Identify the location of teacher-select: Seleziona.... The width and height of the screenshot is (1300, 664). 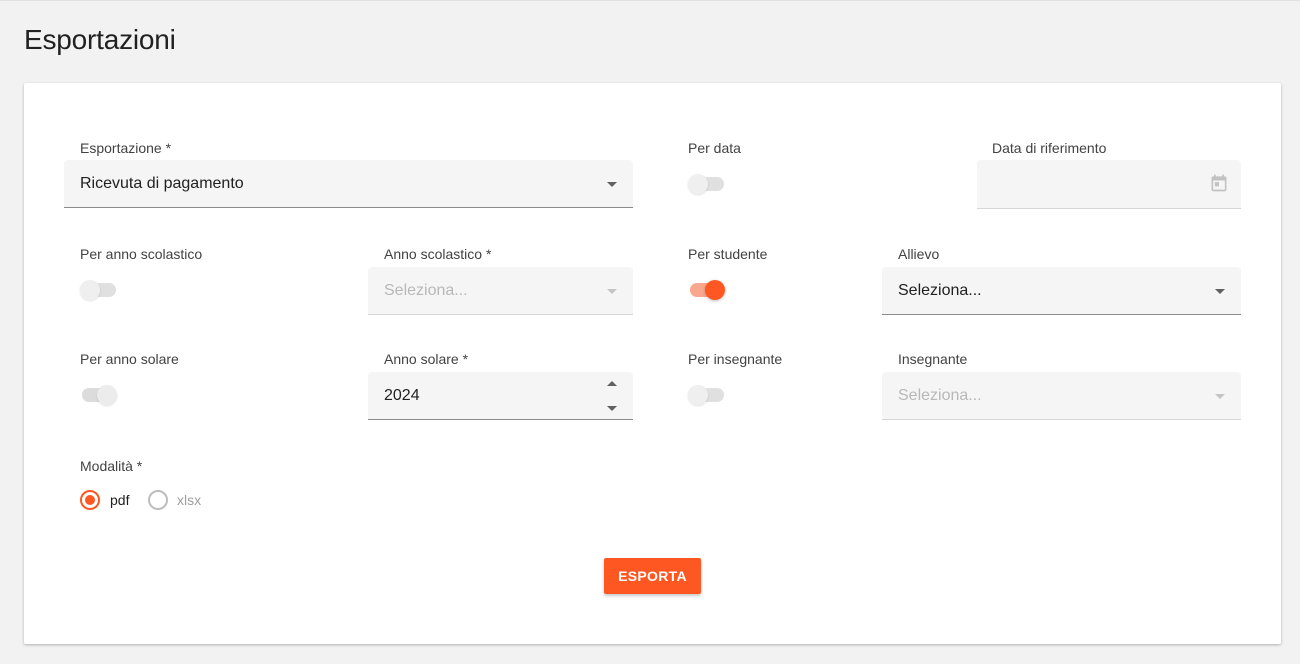
(1061, 396).